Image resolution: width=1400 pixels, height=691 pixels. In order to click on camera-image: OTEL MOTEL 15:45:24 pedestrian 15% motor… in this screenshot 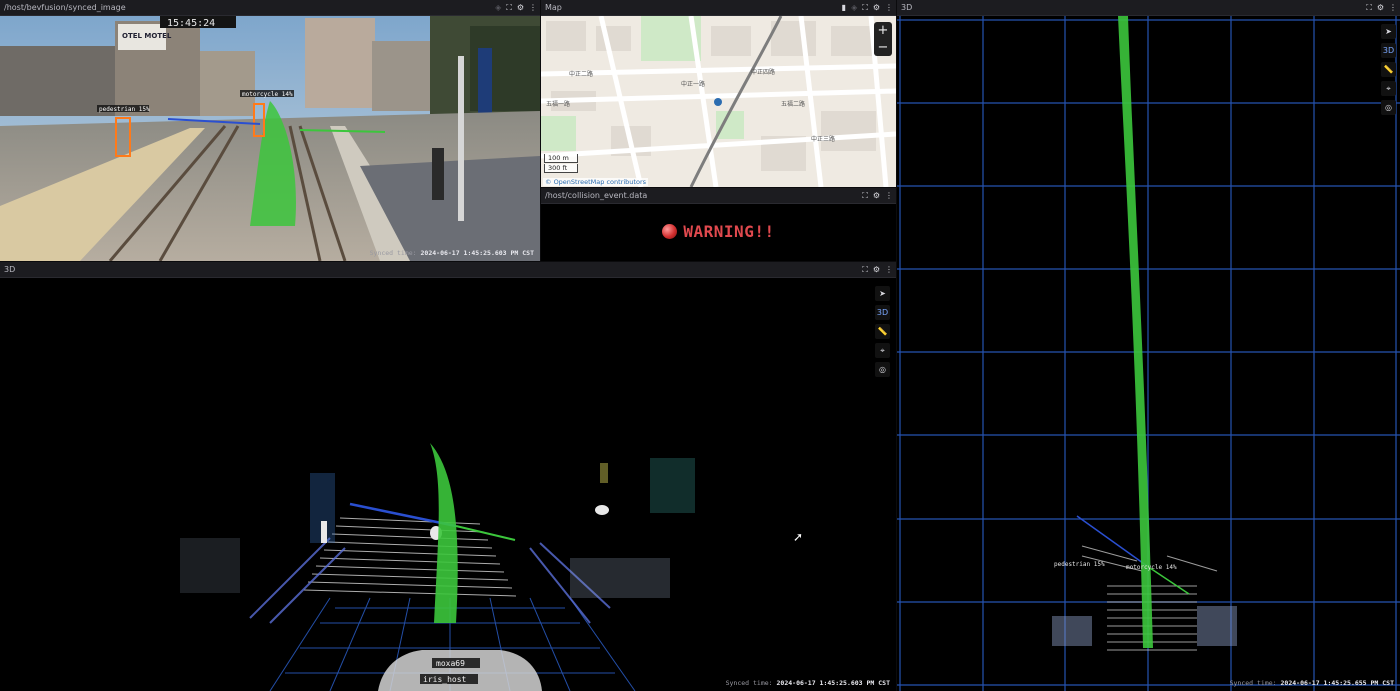, I will do `click(270, 138)`.